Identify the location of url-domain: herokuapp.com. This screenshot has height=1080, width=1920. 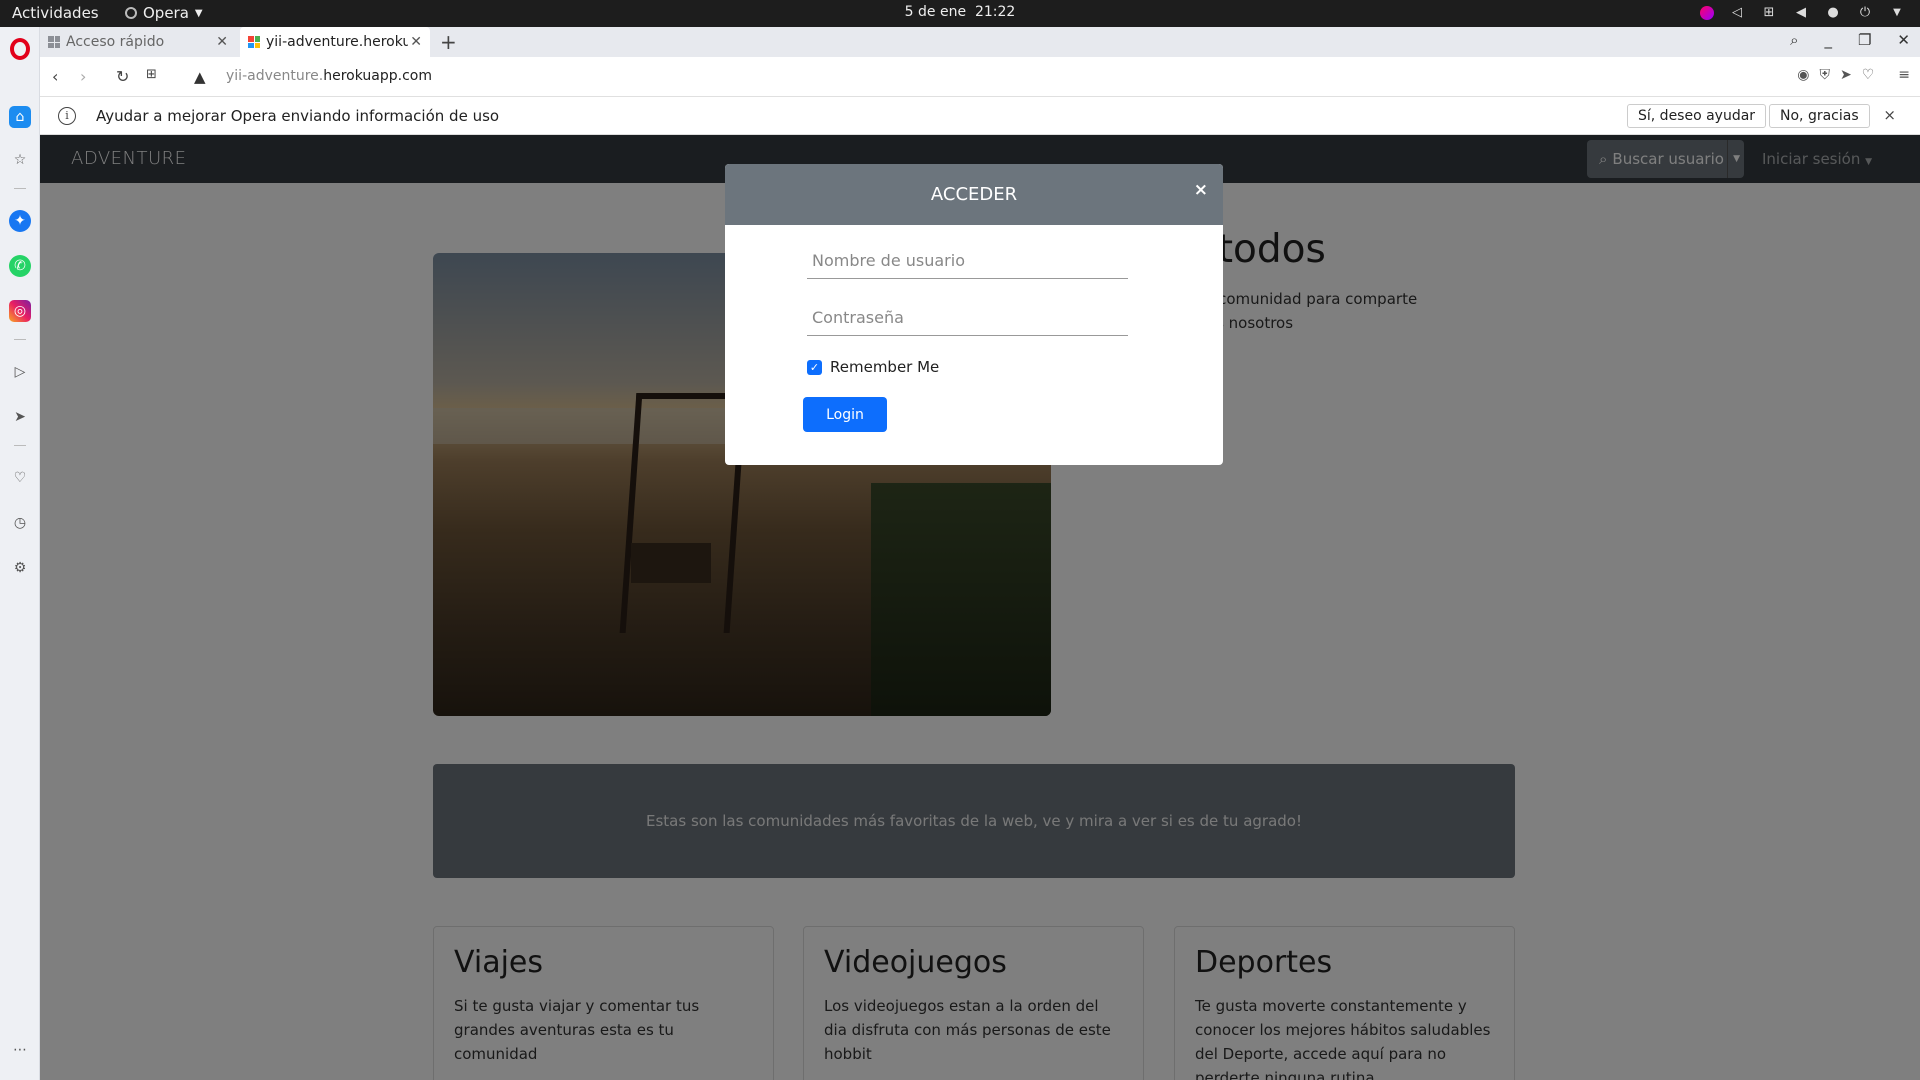
(377, 76).